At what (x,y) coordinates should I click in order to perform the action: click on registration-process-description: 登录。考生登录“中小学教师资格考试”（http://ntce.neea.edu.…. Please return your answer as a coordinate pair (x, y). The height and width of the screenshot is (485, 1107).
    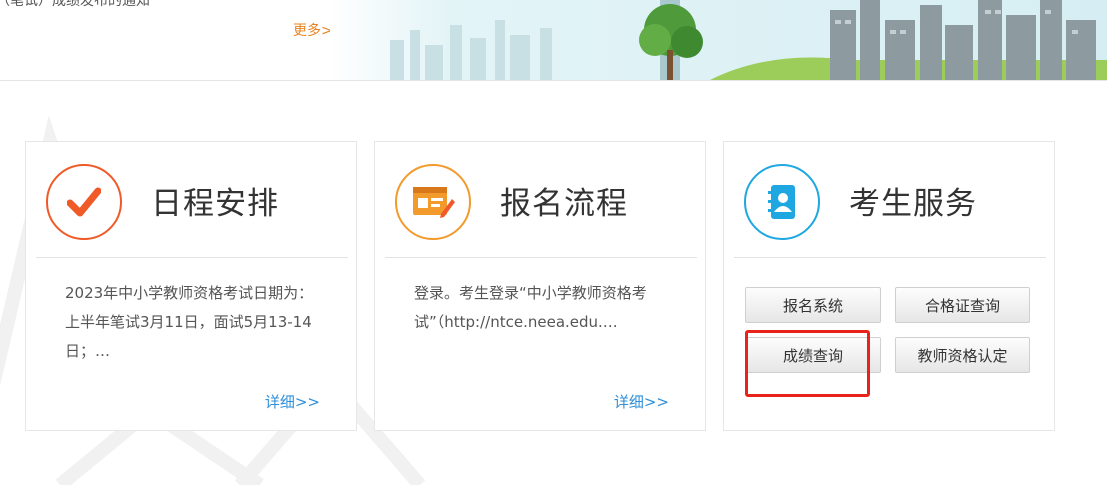
    Looking at the image, I should click on (530, 307).